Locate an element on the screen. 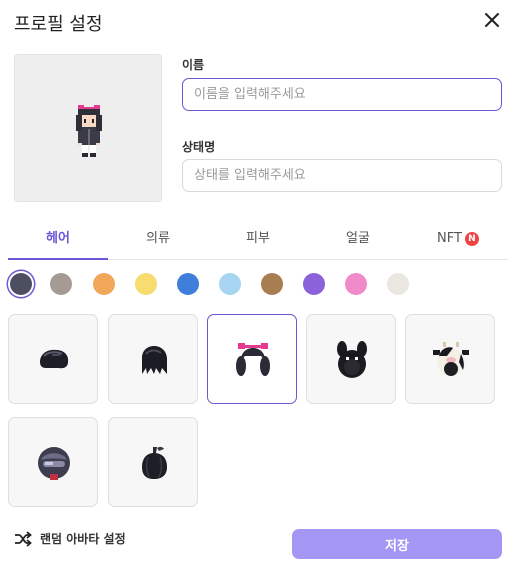 This screenshot has height=566, width=516. short-hair-icon is located at coordinates (54, 359).